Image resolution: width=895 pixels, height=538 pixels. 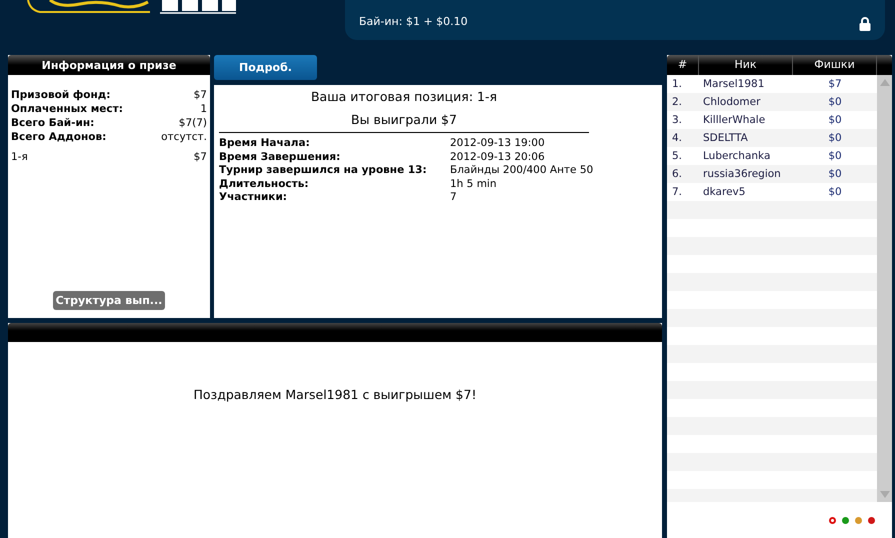 What do you see at coordinates (734, 120) in the screenshot?
I see `nick-cell-text: KilllerWhale` at bounding box center [734, 120].